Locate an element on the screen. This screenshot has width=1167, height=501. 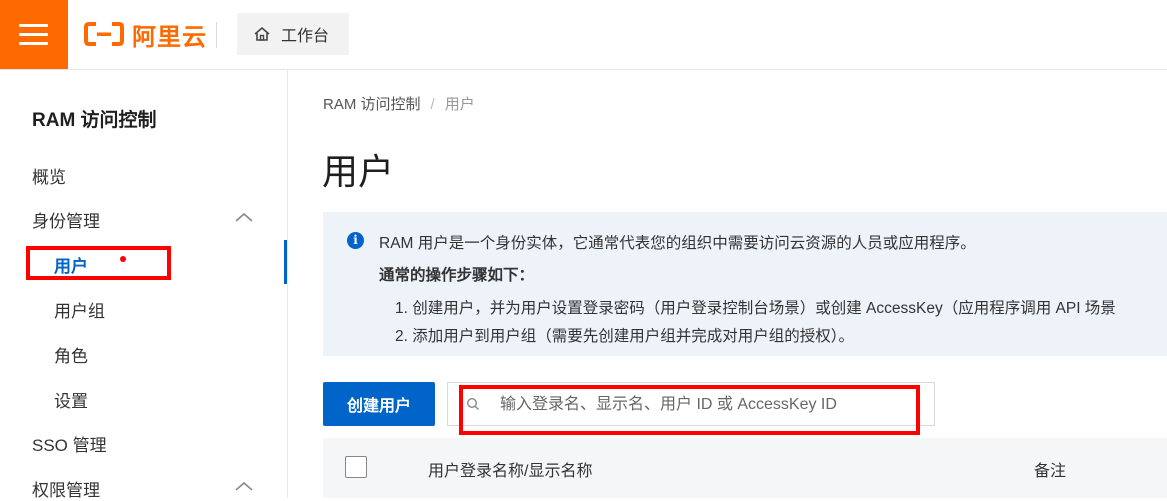
column-header-login-name: 用户登录名称/显示名称 is located at coordinates (510, 471).